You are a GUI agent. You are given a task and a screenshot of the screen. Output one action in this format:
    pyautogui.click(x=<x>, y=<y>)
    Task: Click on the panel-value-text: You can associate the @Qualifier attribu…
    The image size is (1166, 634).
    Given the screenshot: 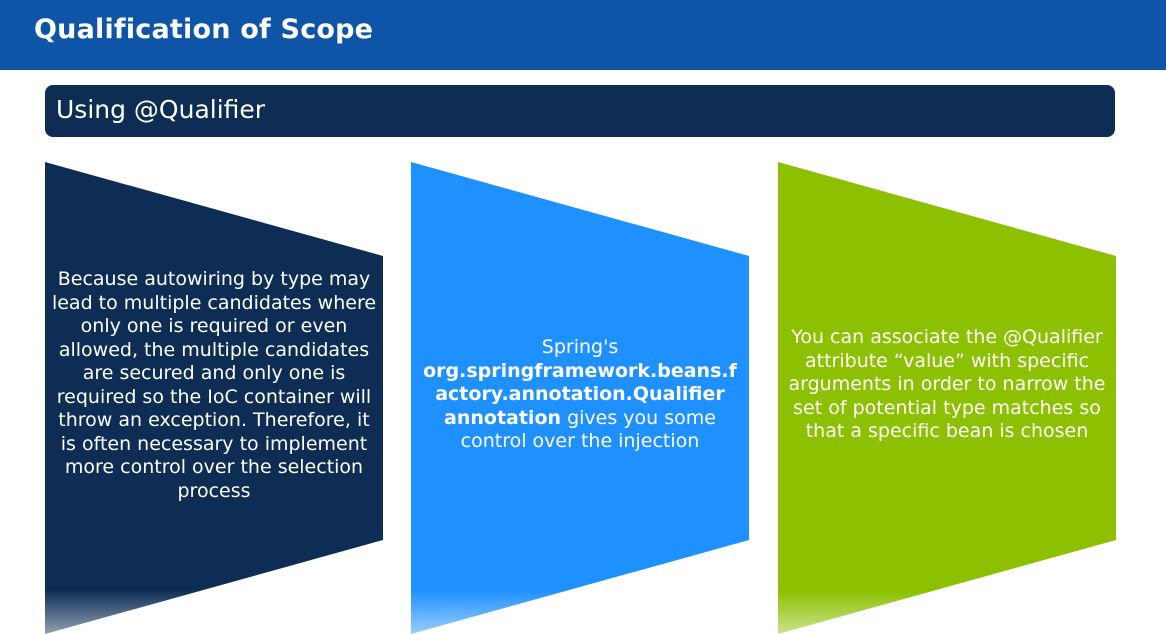 What is the action you would take?
    pyautogui.click(x=947, y=384)
    